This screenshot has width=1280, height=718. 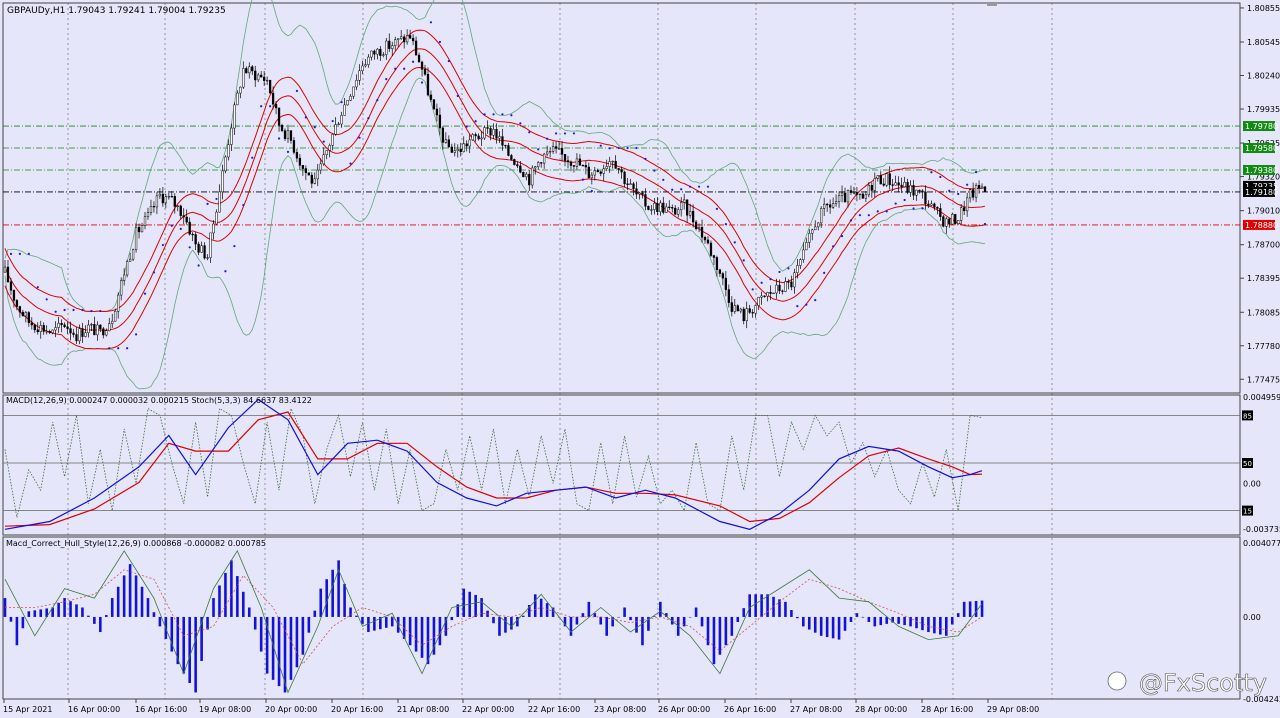 I want to click on price-tick-label: 1.80855, so click(x=1263, y=8).